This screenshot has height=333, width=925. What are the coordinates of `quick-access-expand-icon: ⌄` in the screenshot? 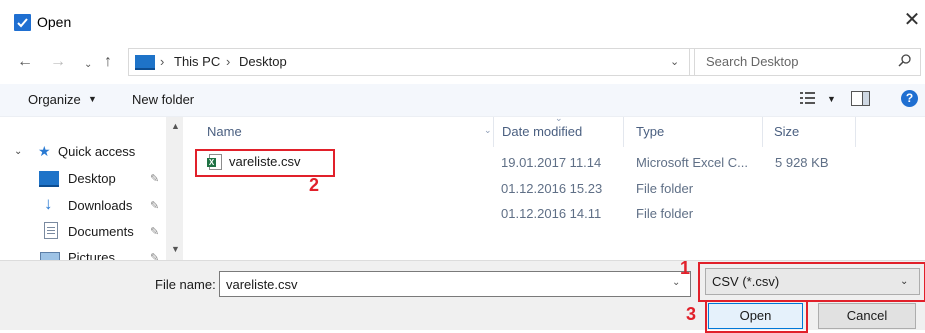 It's located at (18, 151).